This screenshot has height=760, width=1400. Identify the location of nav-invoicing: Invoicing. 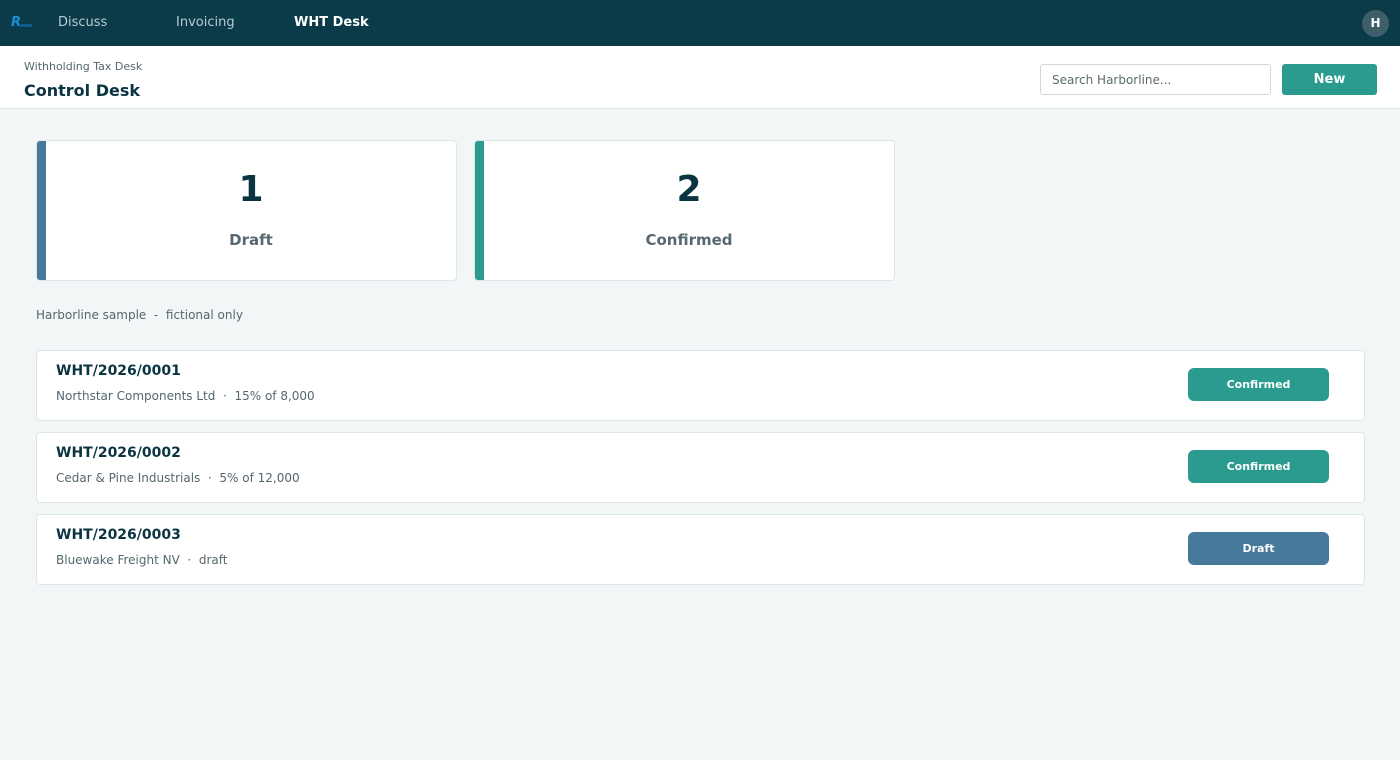
(205, 23).